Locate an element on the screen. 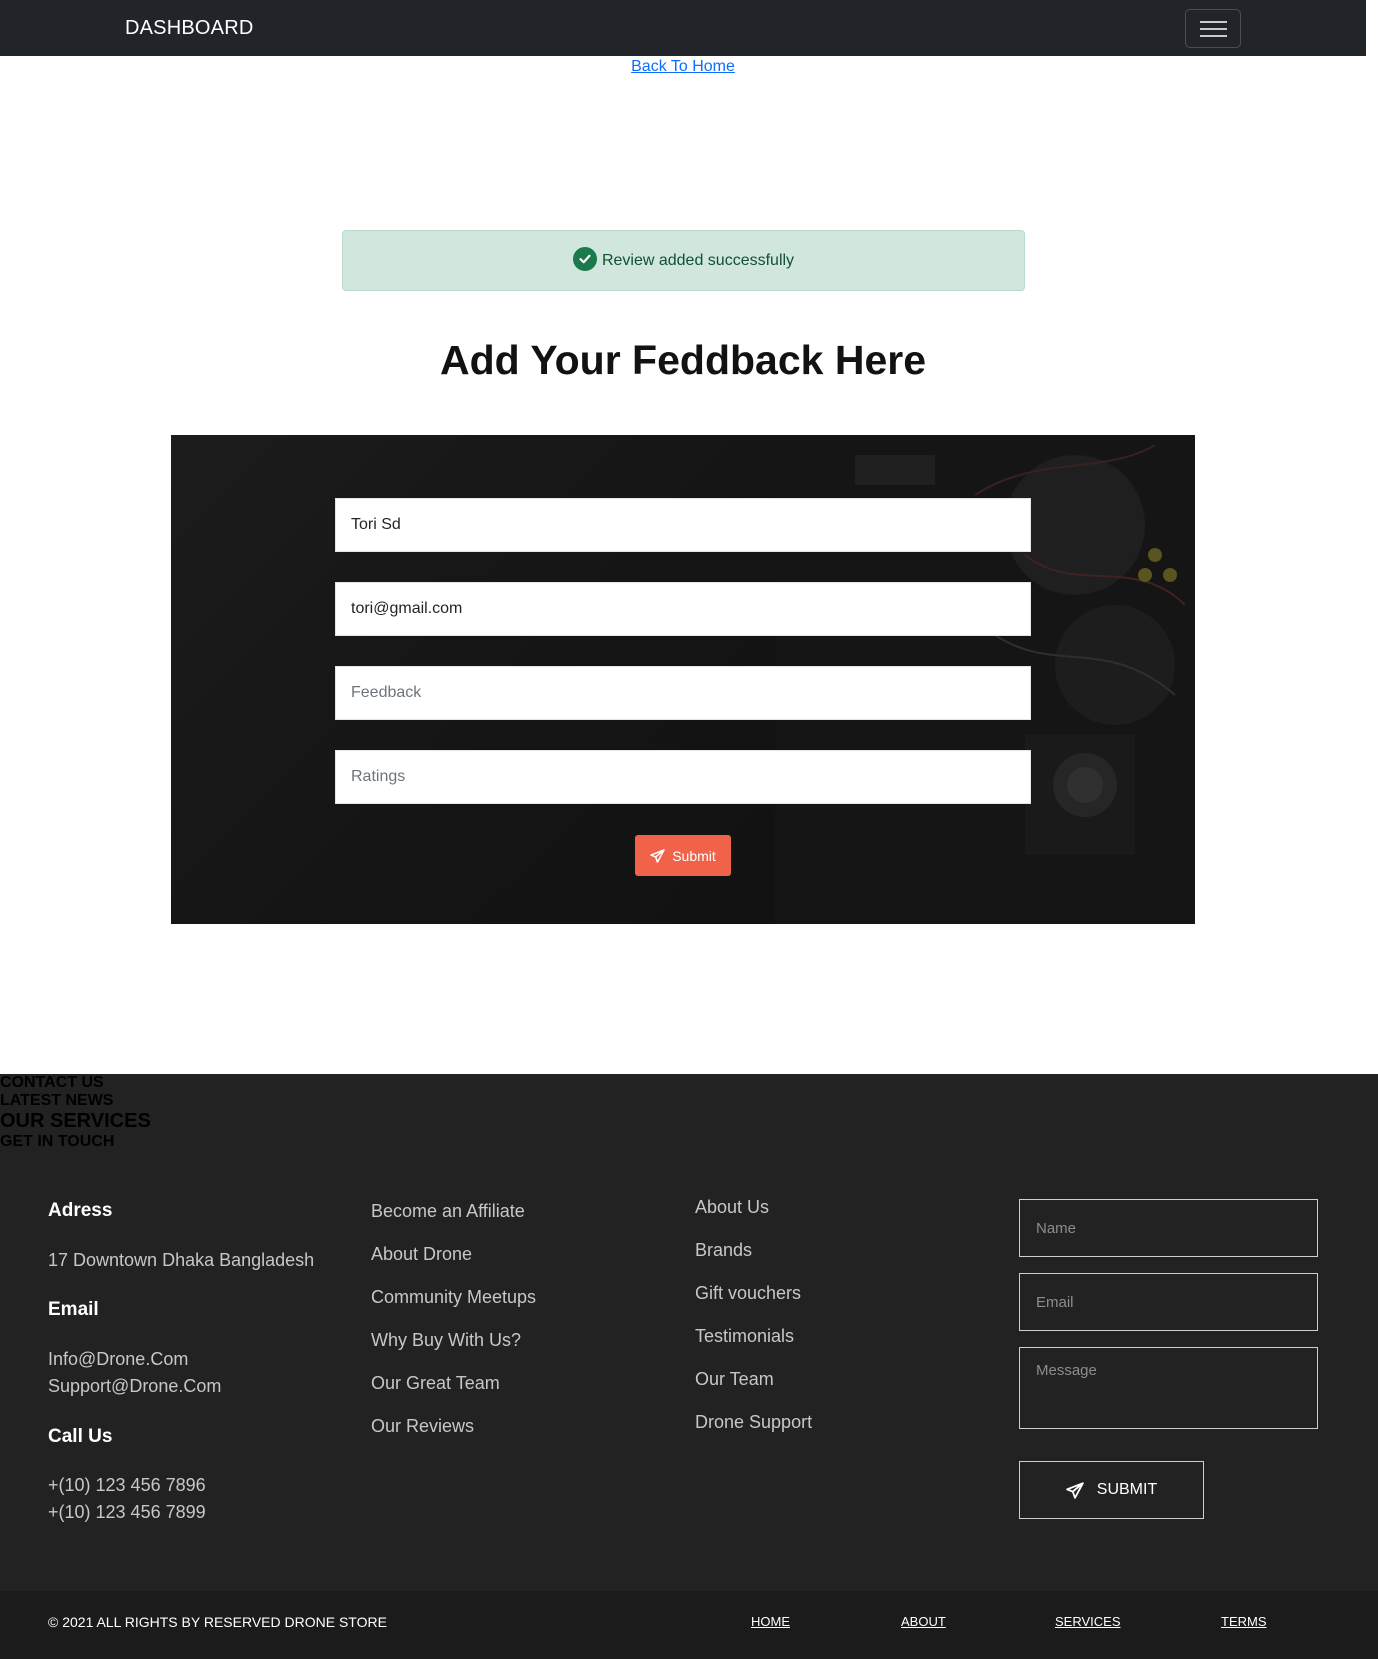 The height and width of the screenshot is (1659, 1378). submit-button: Submit is located at coordinates (683, 855).